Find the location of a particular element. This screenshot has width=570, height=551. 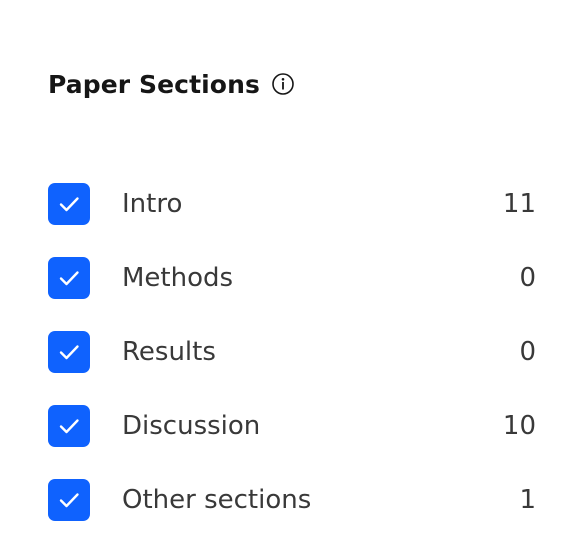

info-icon is located at coordinates (283, 84).